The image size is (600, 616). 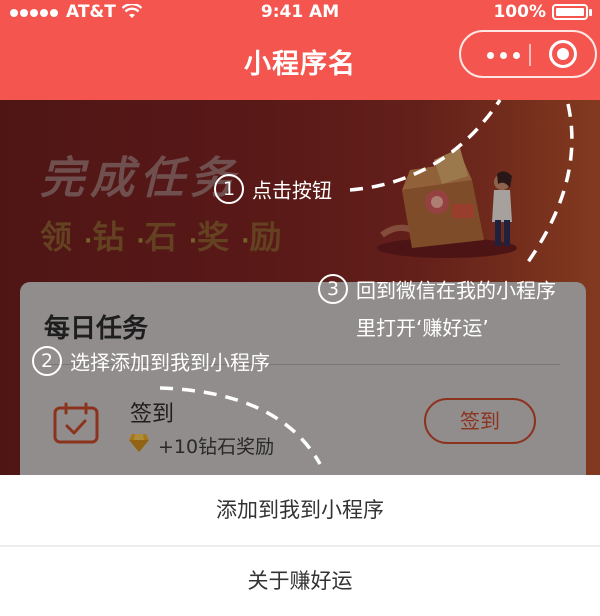 I want to click on annotation-step-3: 3 回到微信在我的小程序 里打开‘赚好运’, so click(x=437, y=307).